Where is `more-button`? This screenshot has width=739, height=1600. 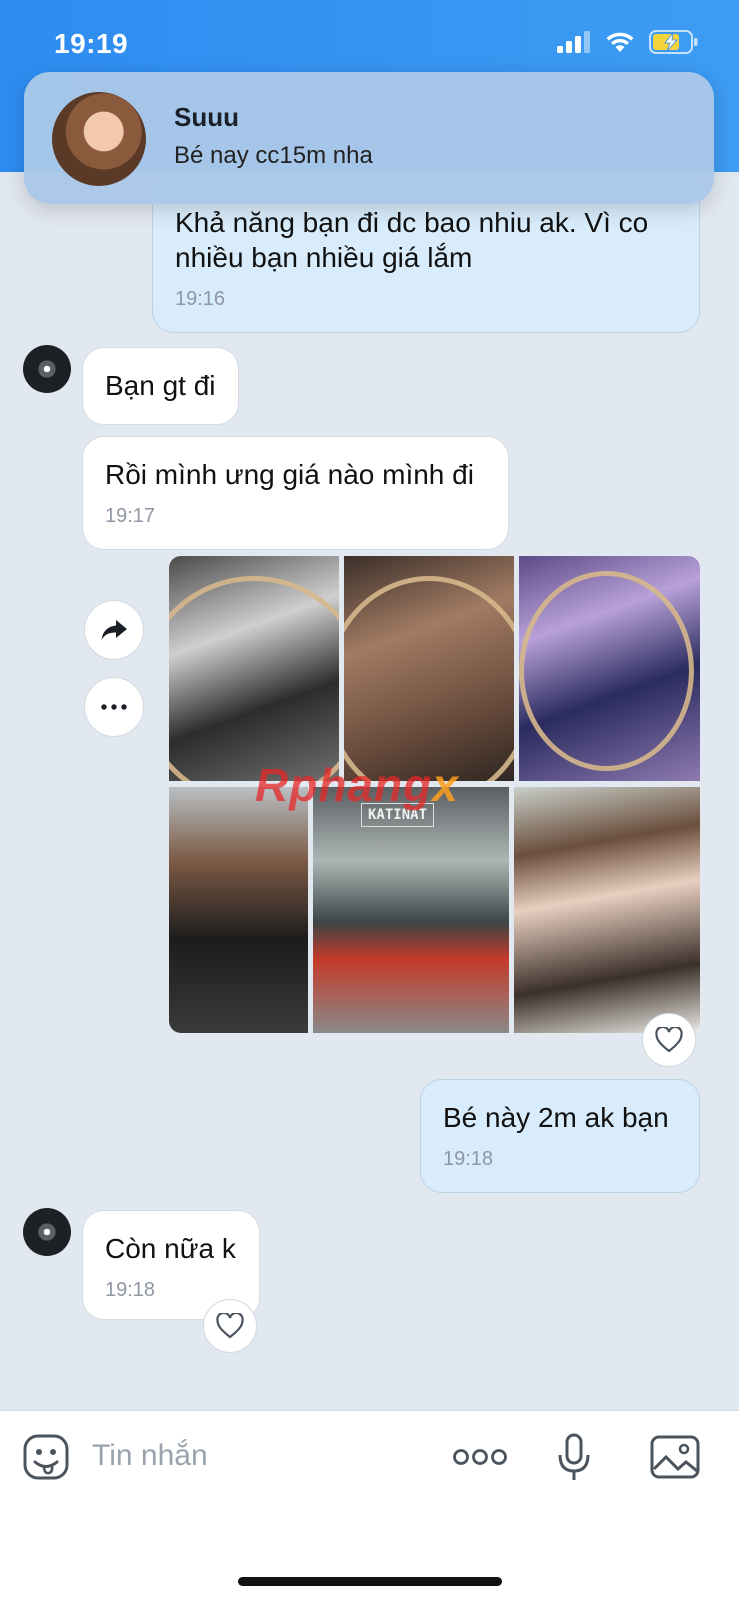 more-button is located at coordinates (114, 707).